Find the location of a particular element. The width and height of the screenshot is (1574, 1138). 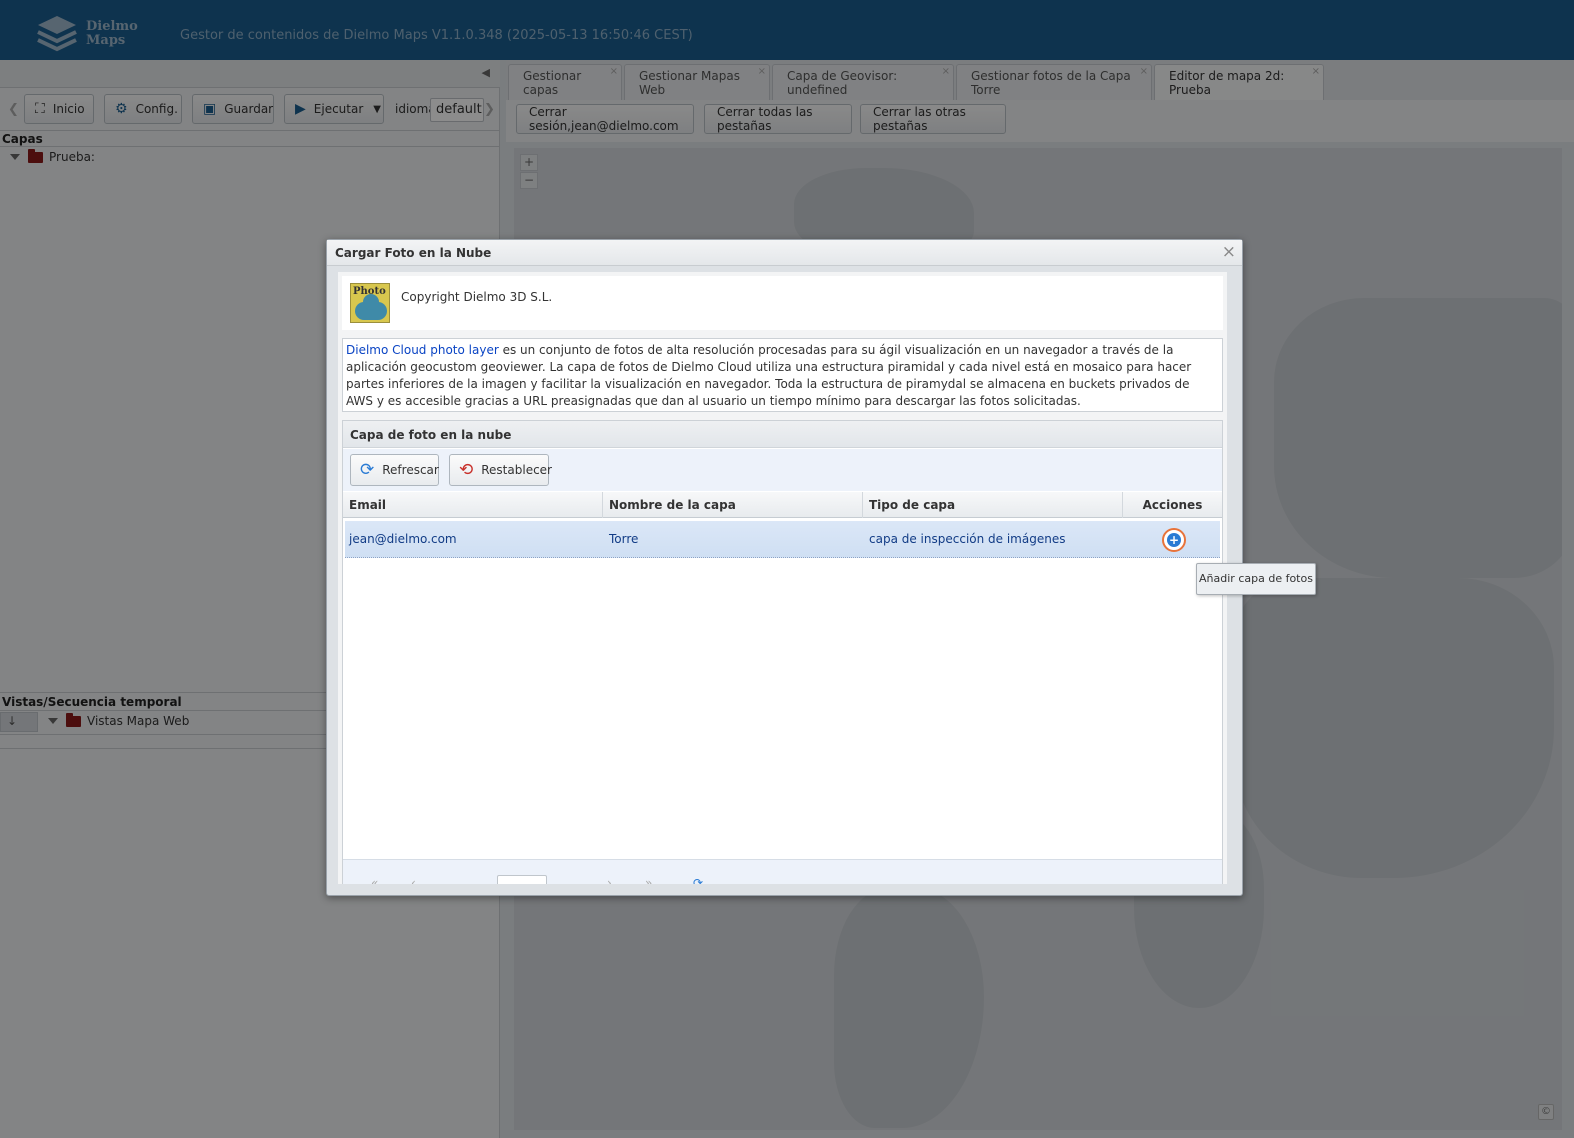

column-actions: Acciones is located at coordinates (1172, 505).